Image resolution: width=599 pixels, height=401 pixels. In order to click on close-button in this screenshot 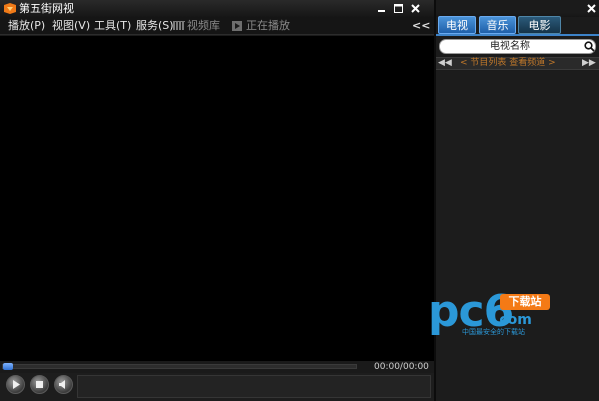, I will do `click(415, 8)`.